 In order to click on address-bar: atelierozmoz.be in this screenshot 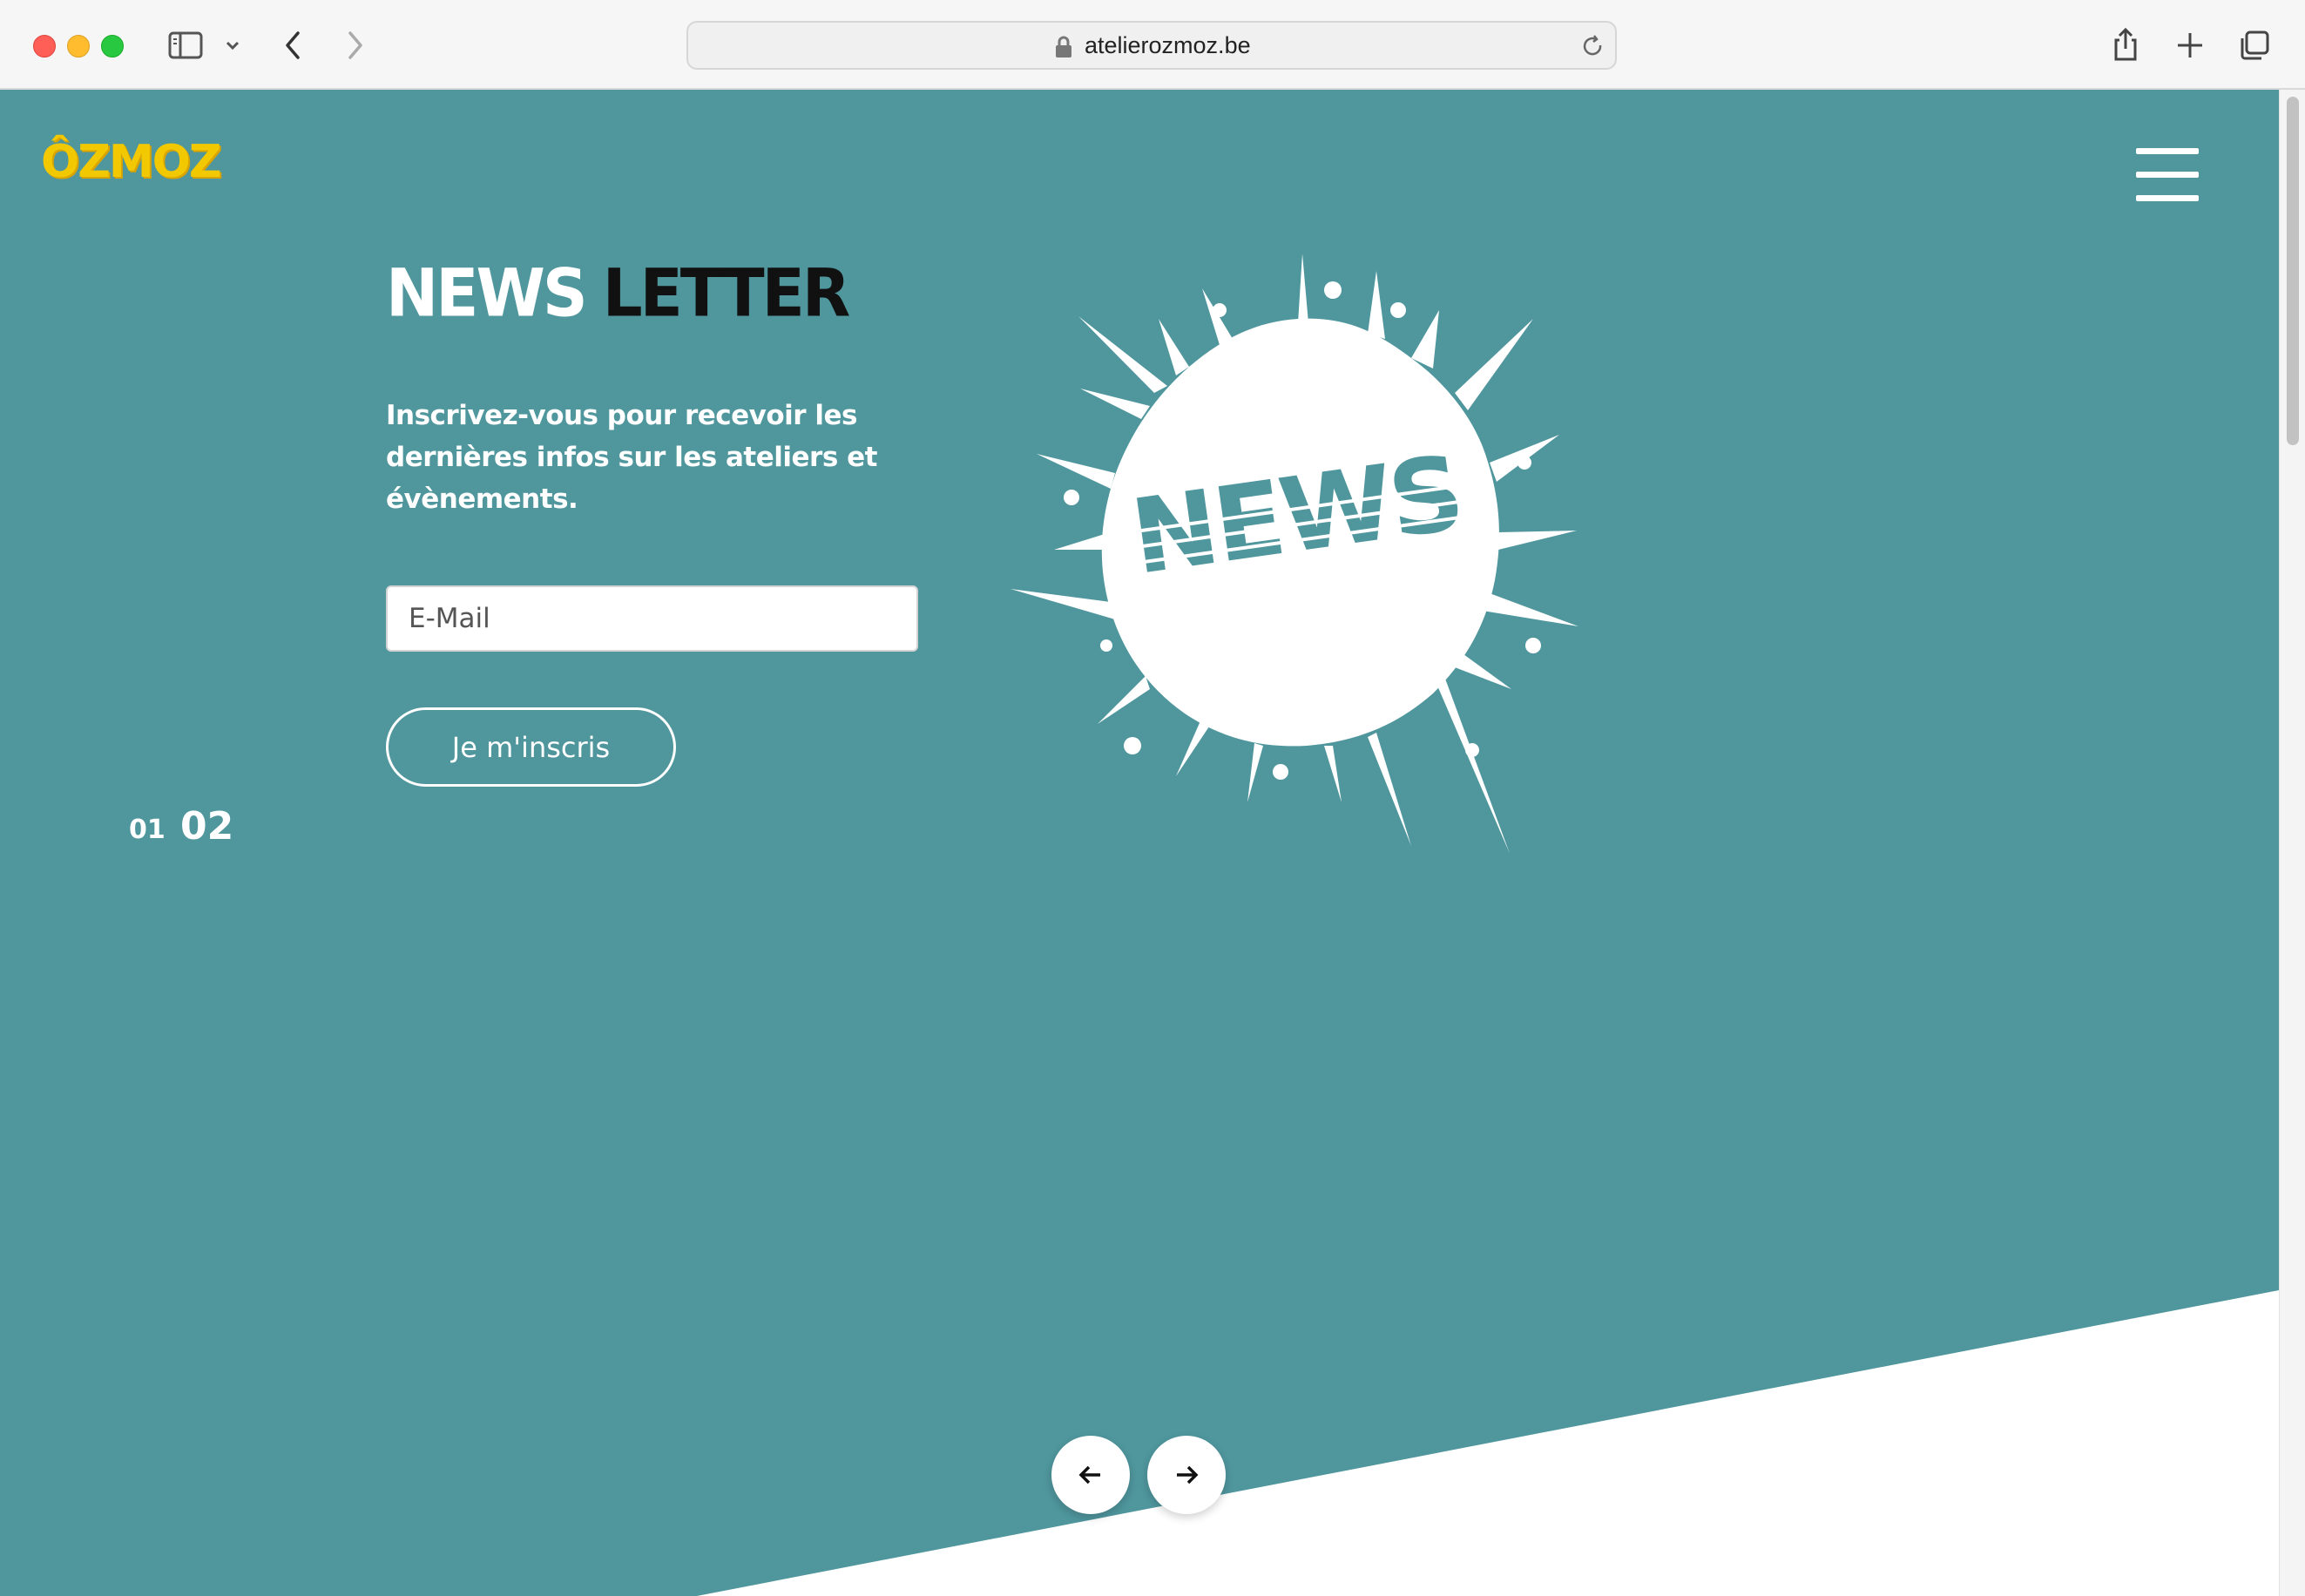, I will do `click(1151, 45)`.